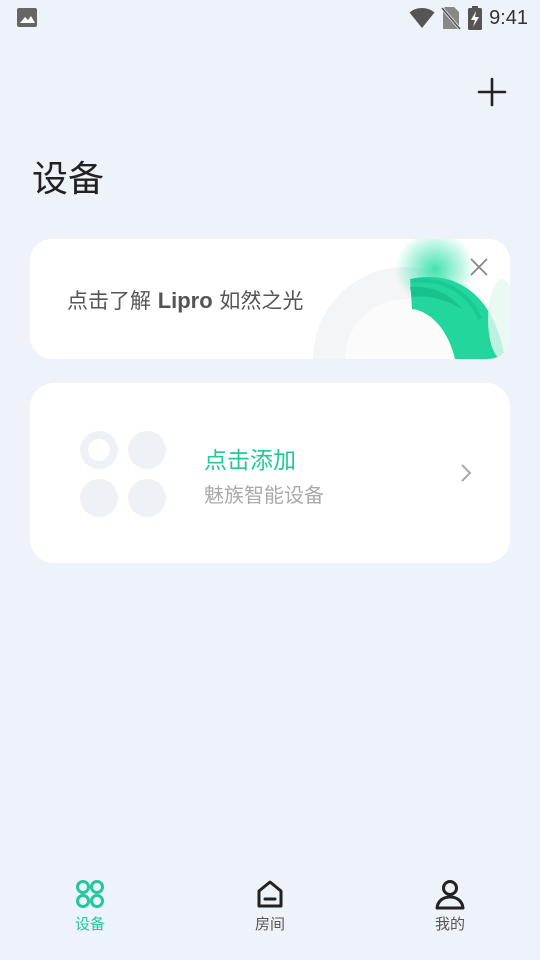  I want to click on tab-label: 设备, so click(89, 924).